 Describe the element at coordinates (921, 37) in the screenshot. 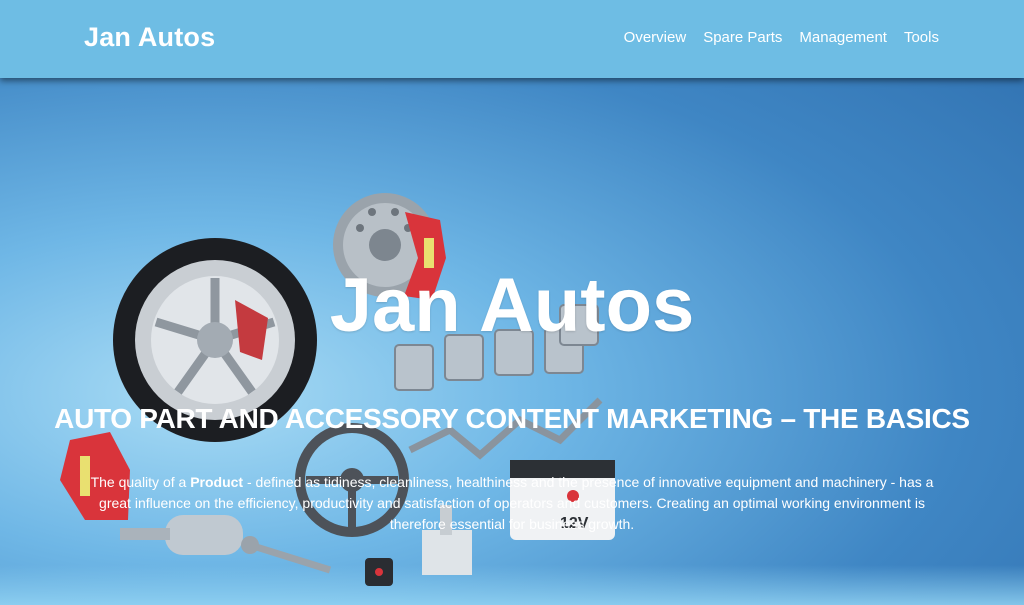

I see `nav-item-tools: Tools` at that location.